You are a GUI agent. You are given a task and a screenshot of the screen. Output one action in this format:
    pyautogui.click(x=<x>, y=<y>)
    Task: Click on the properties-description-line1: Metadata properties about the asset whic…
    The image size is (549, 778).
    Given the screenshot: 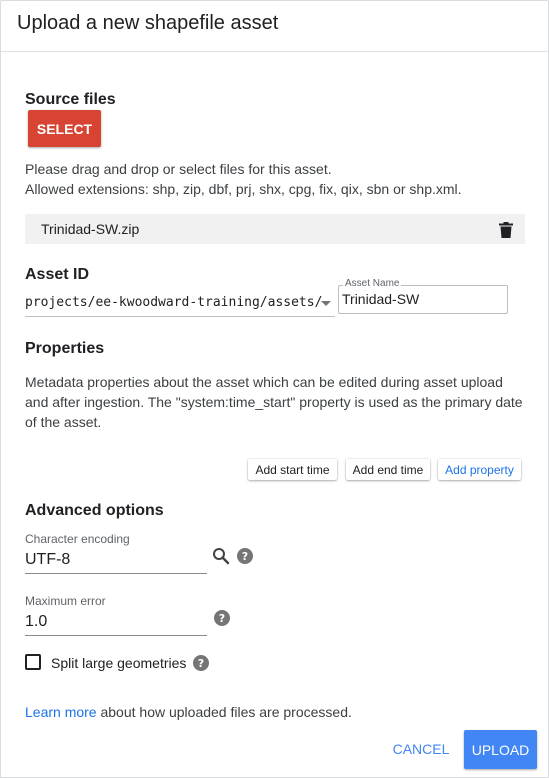 What is the action you would take?
    pyautogui.click(x=264, y=382)
    